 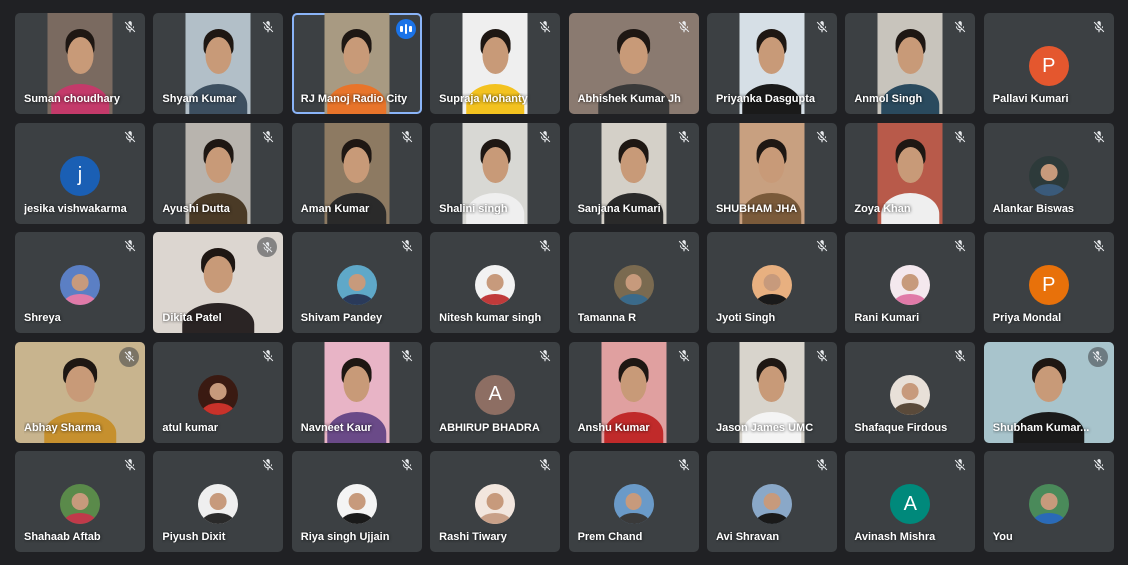 I want to click on avatar: A, so click(x=495, y=394).